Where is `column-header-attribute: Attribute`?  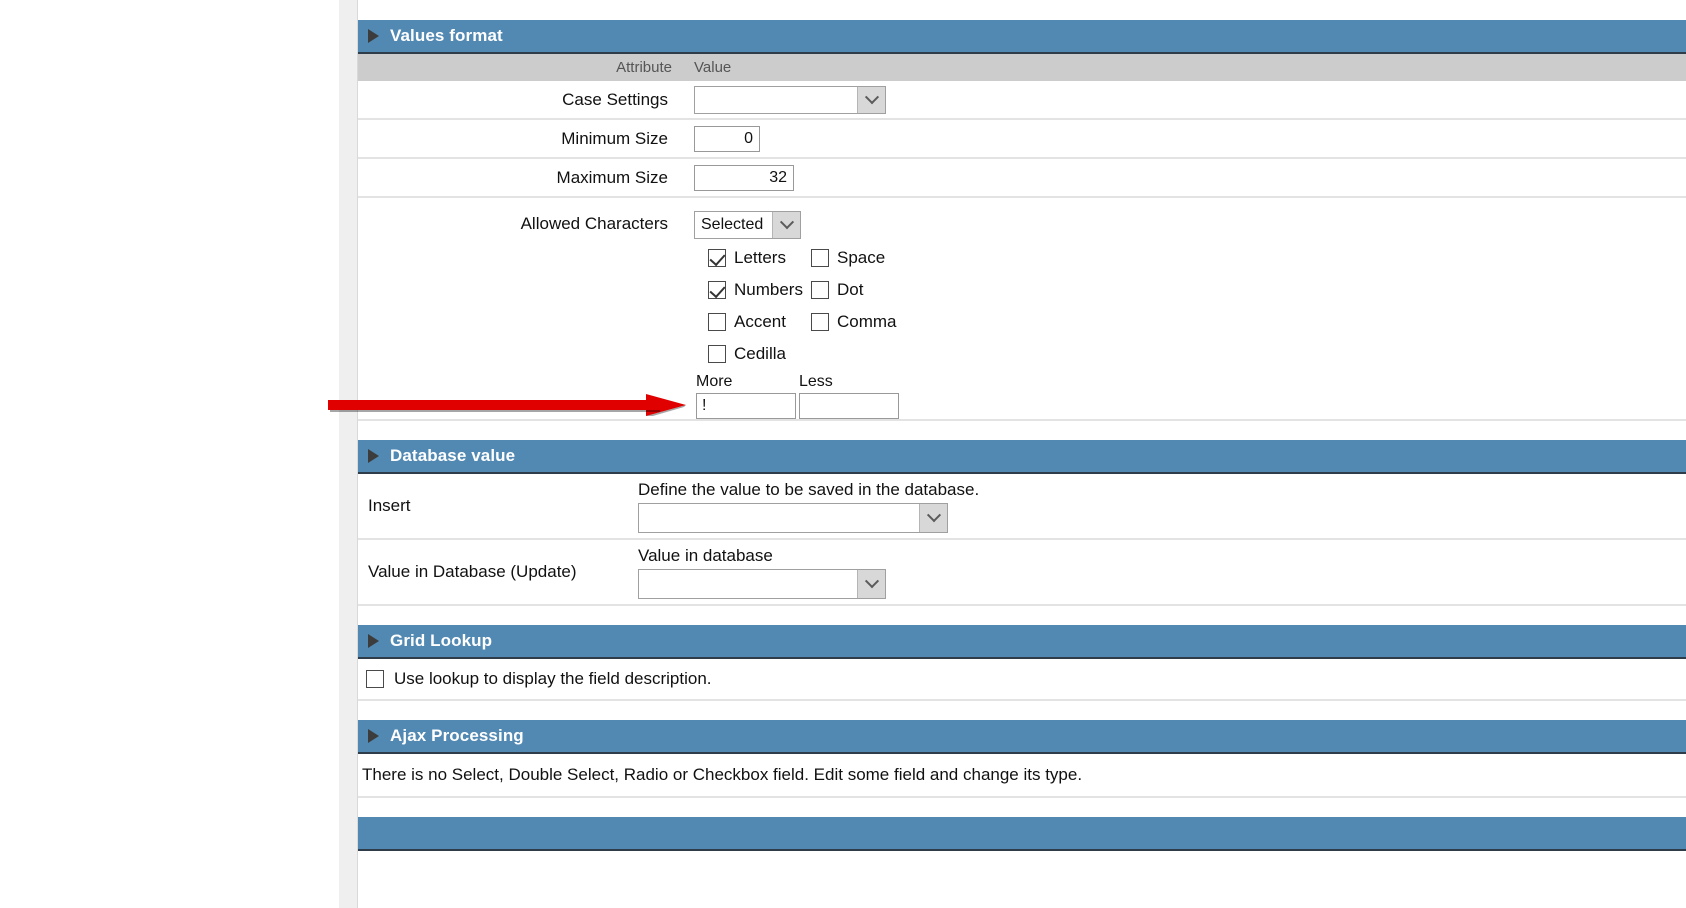 column-header-attribute: Attribute is located at coordinates (644, 67).